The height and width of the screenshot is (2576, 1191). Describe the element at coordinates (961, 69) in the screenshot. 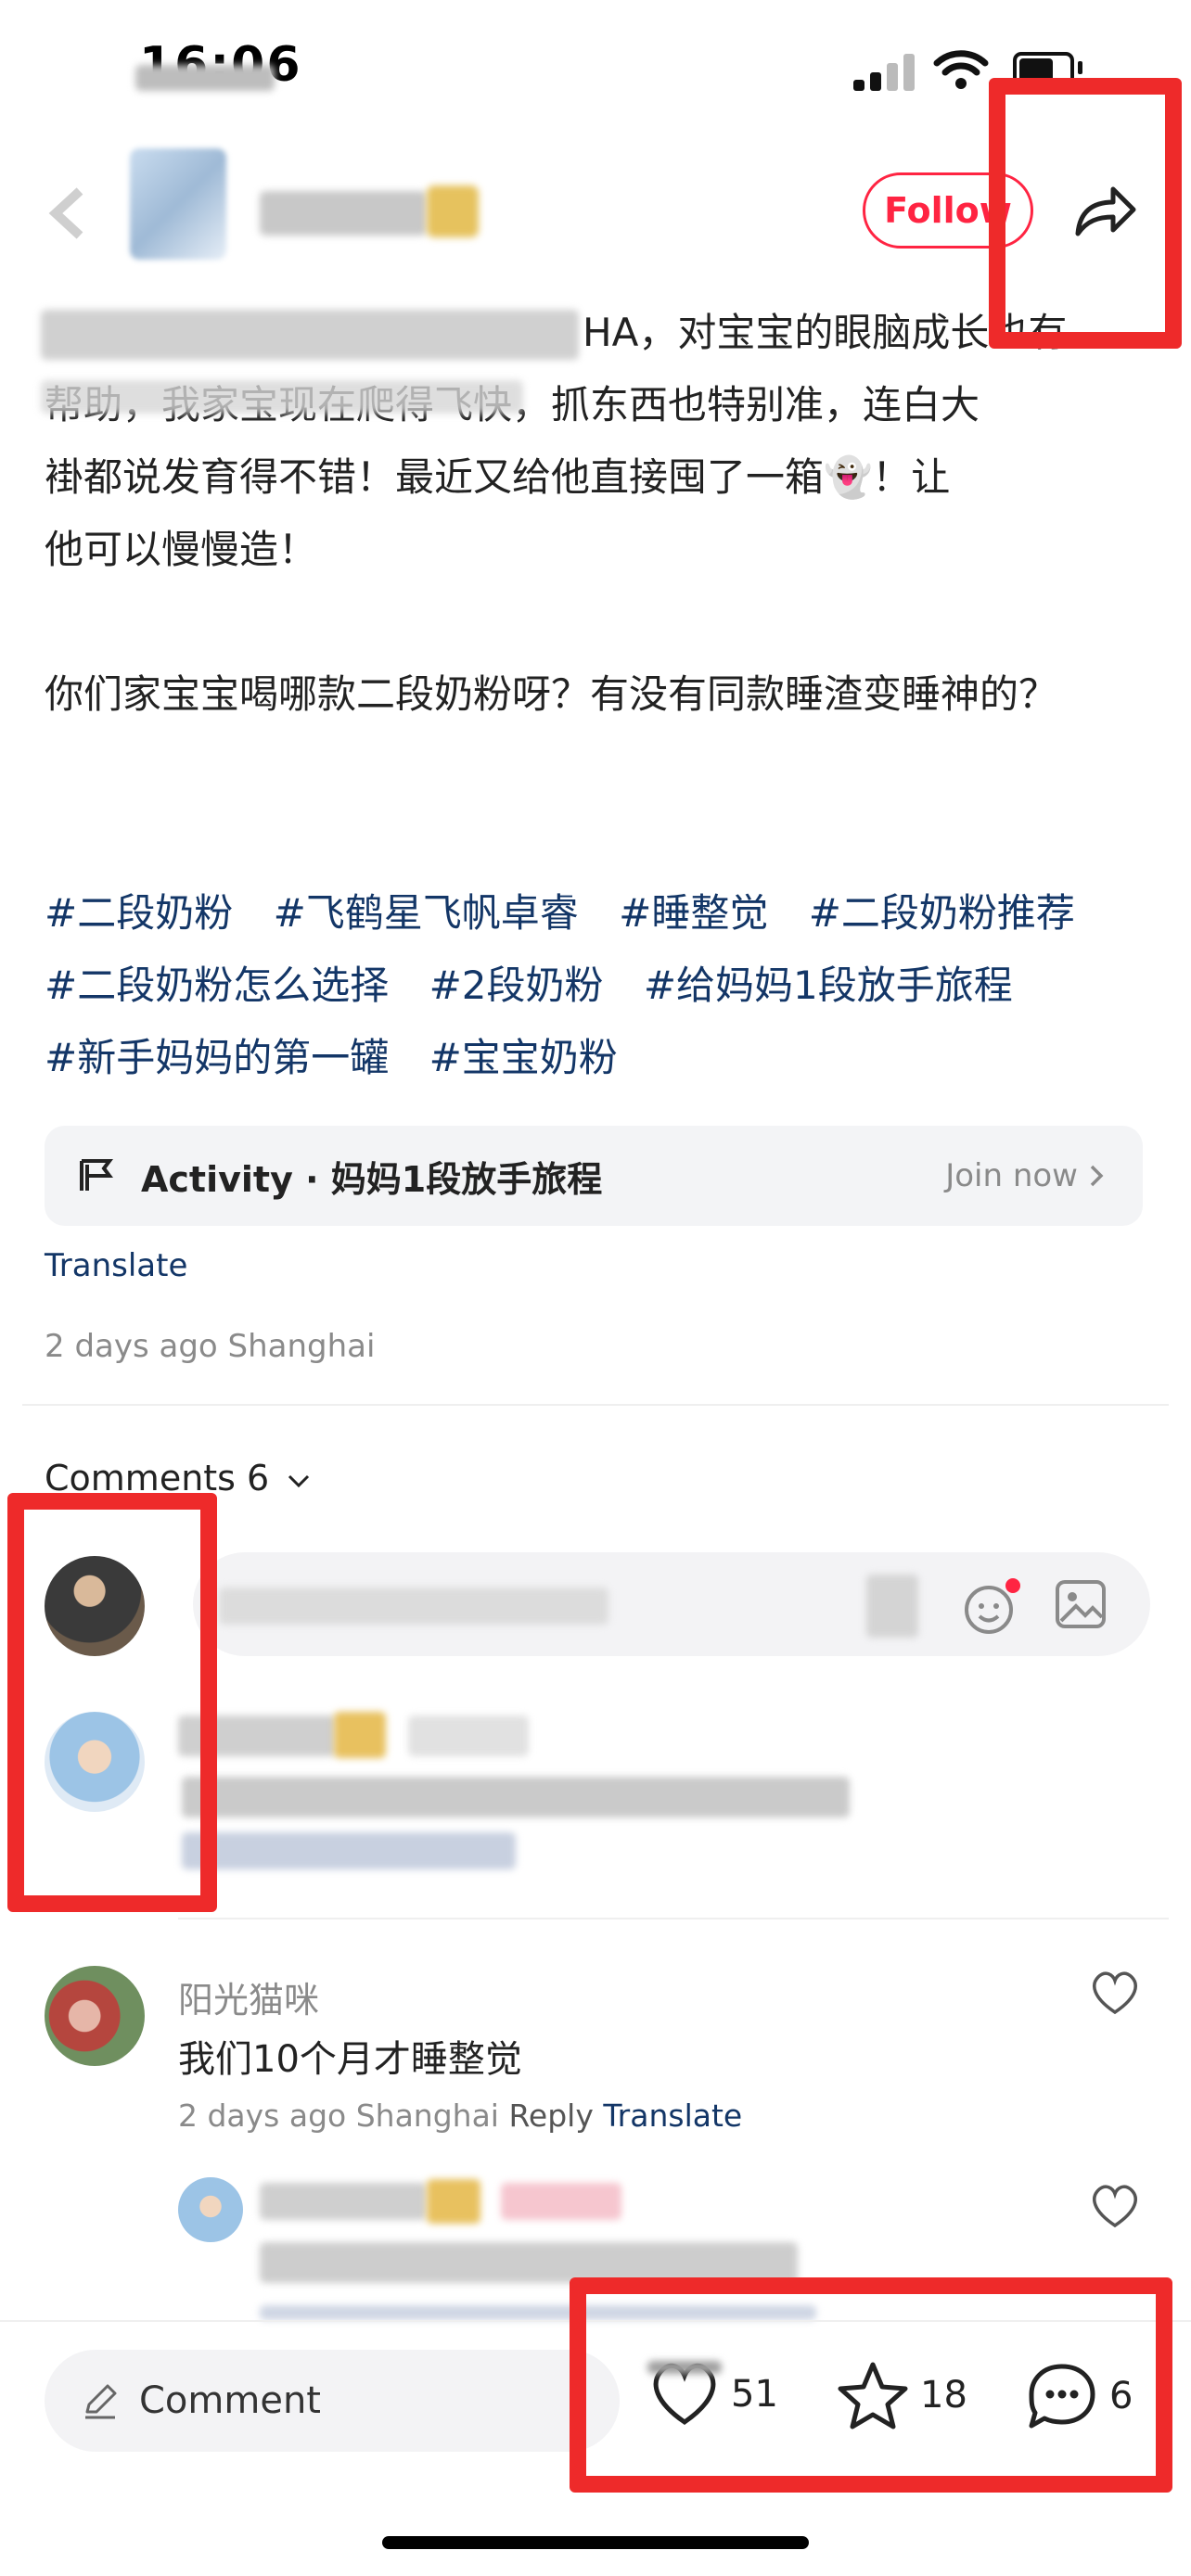

I see `wifi-icon` at that location.